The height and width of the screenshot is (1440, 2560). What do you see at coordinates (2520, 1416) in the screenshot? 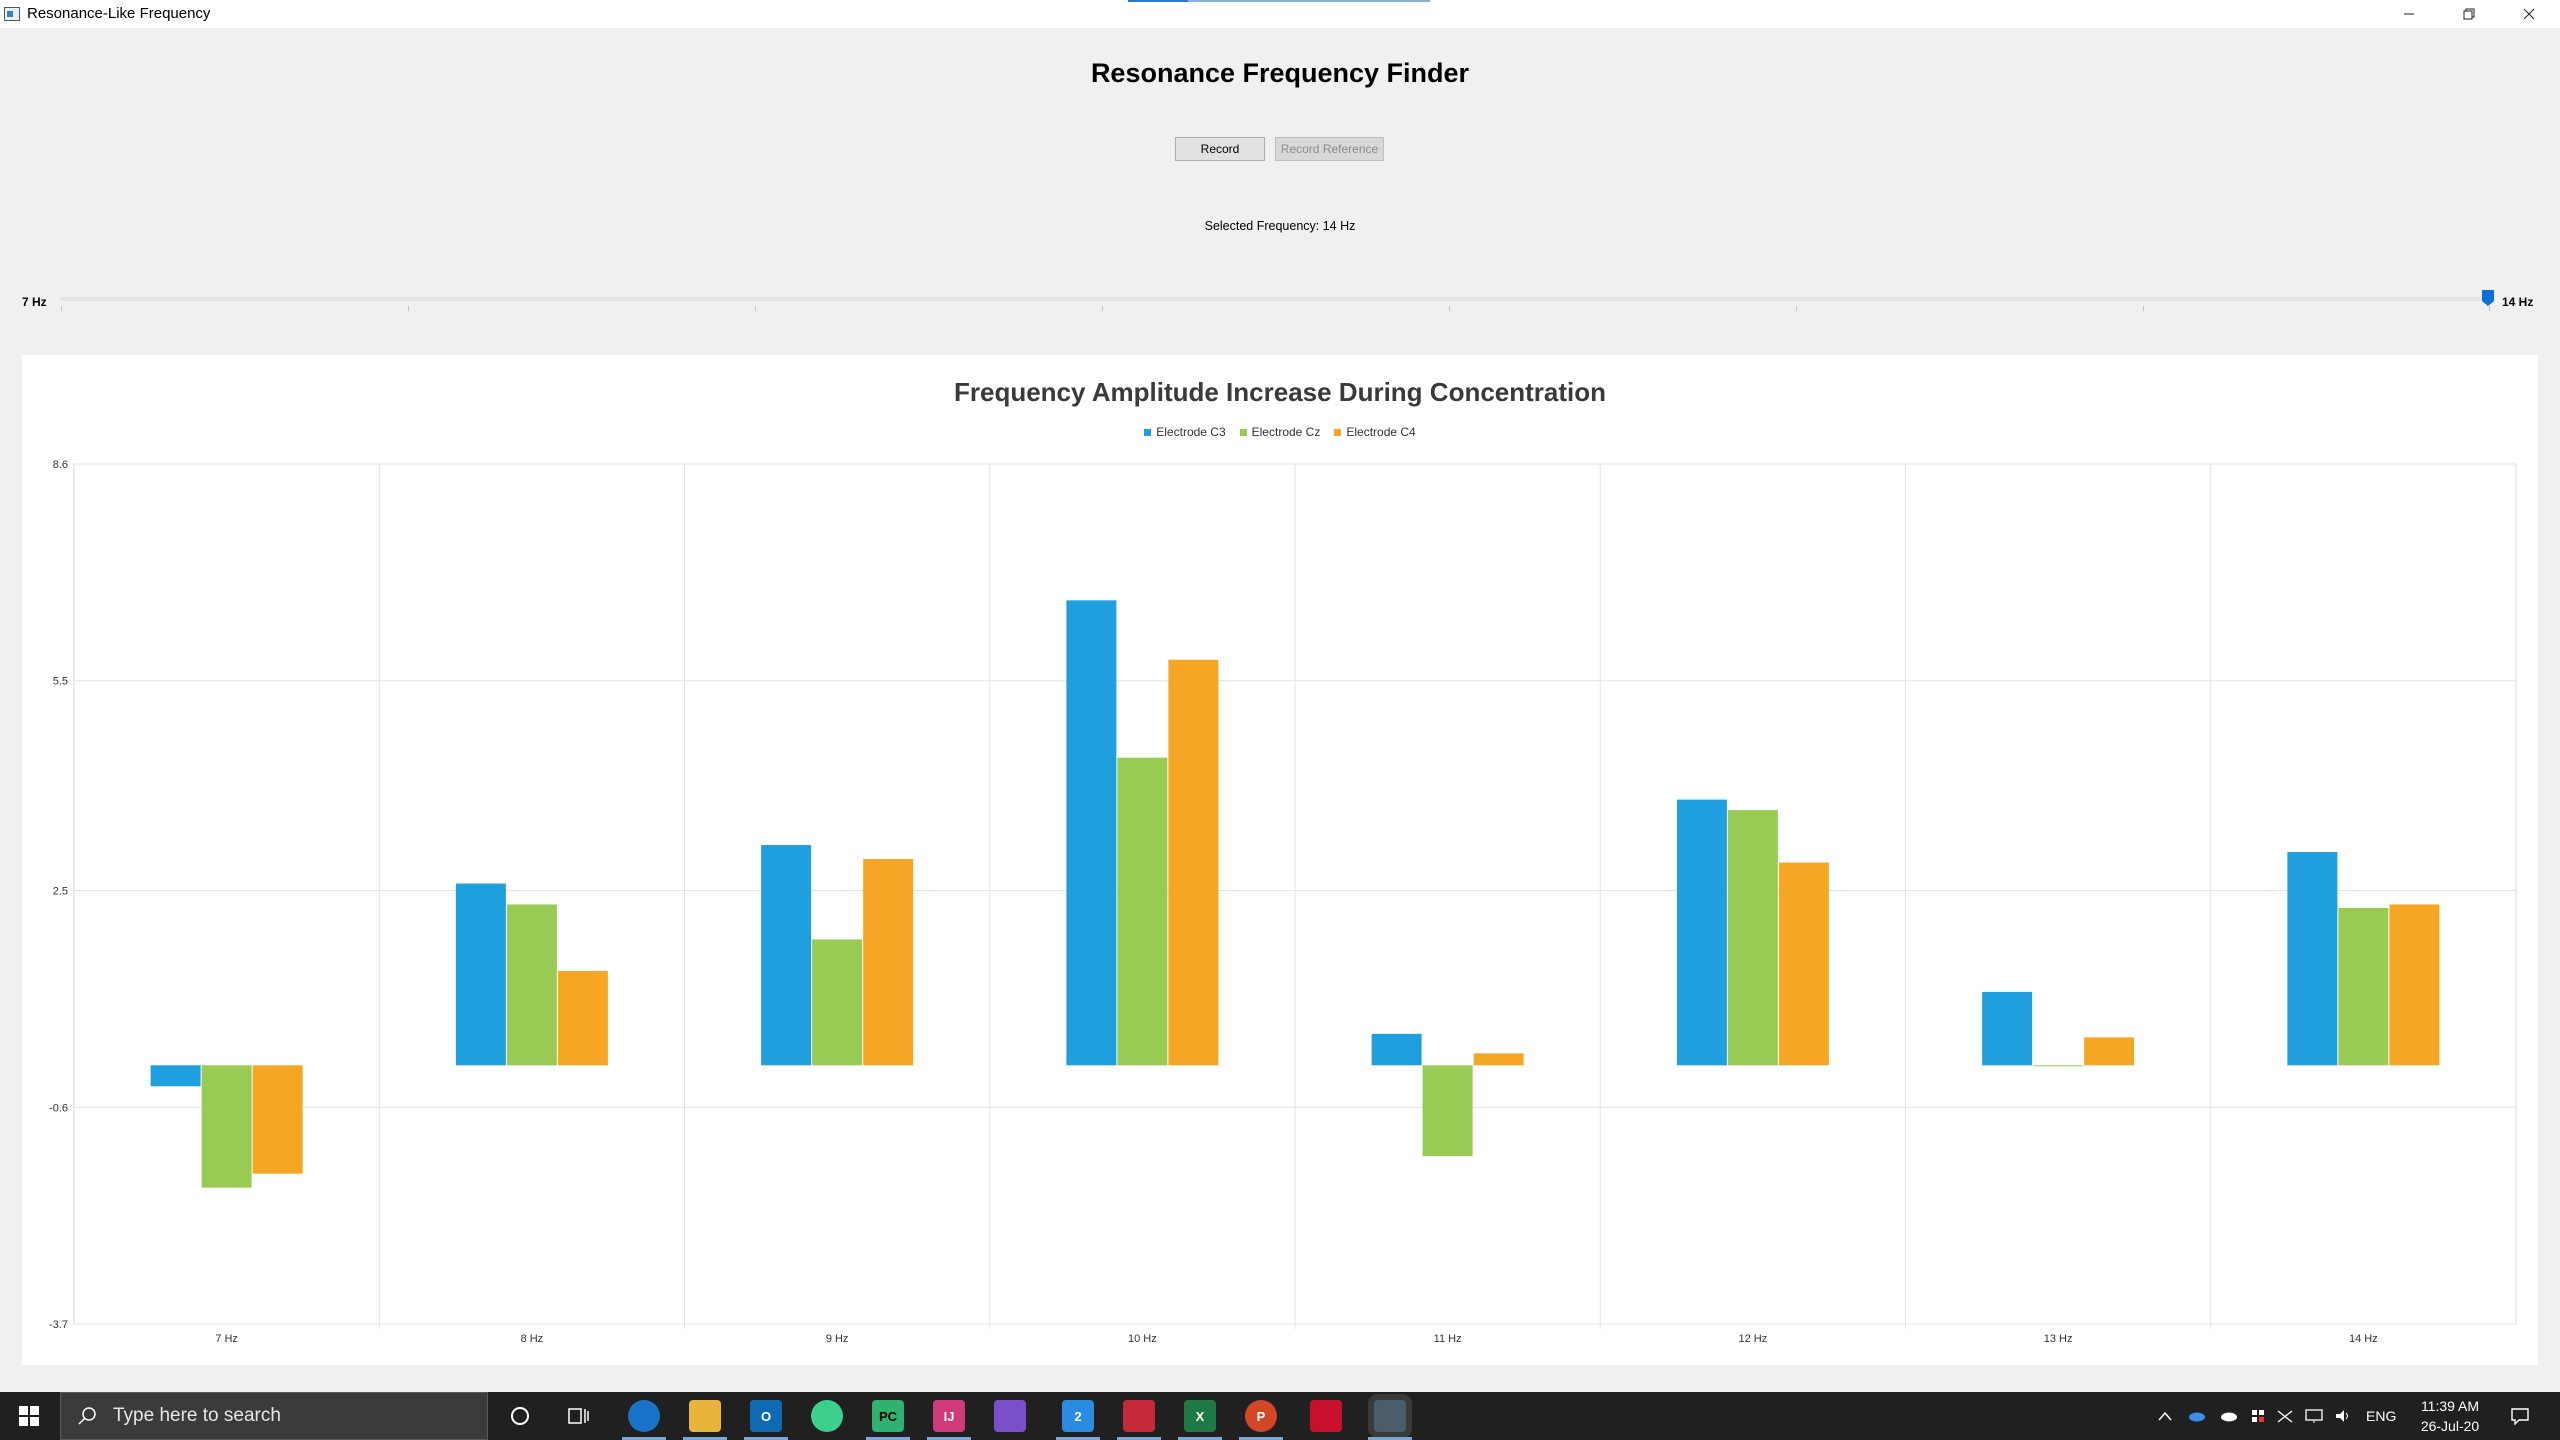
I see `notifications-icon` at bounding box center [2520, 1416].